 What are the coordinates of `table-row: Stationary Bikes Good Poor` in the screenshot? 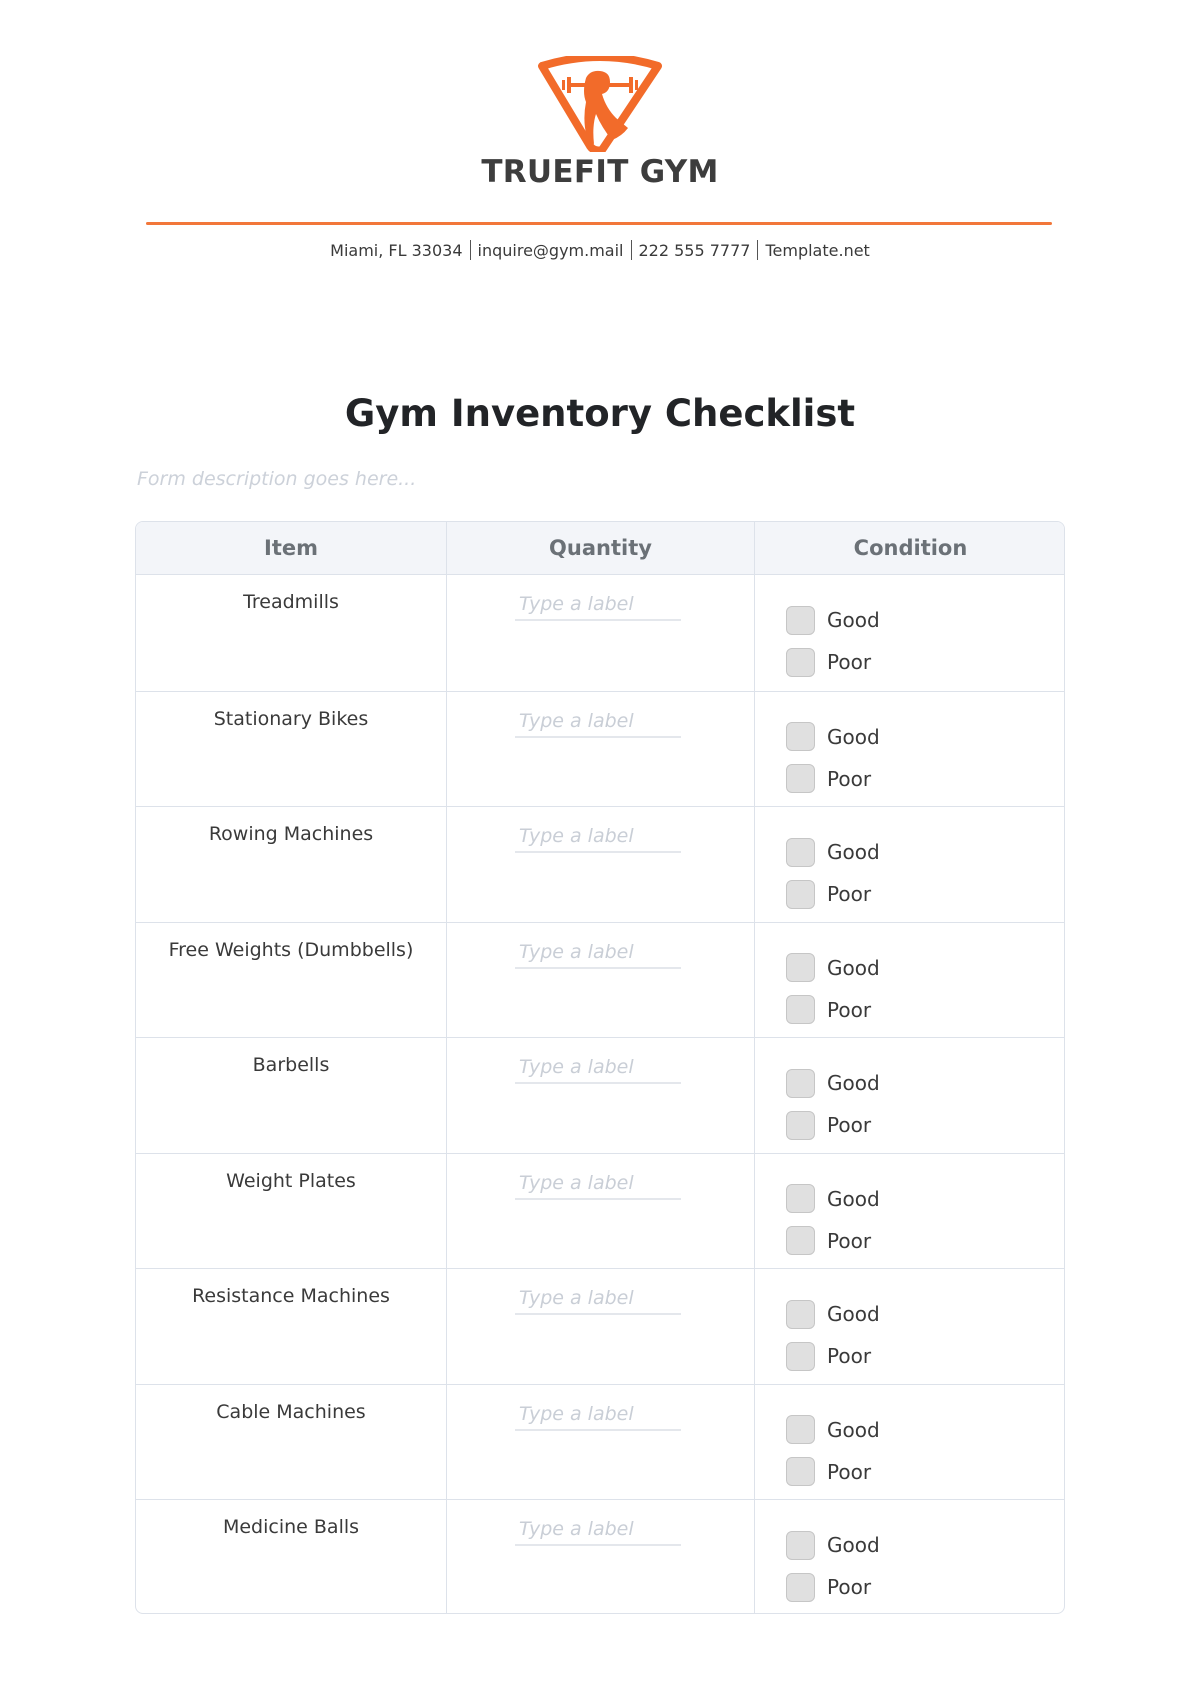 It's located at (600, 748).